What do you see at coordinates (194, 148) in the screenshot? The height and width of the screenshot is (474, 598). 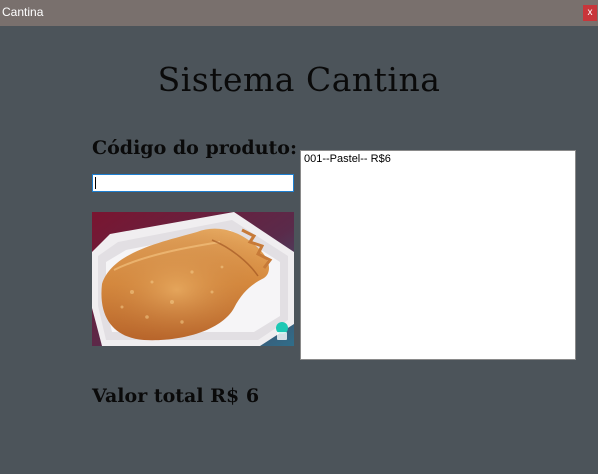 I see `product-code-label: Código do produto:` at bounding box center [194, 148].